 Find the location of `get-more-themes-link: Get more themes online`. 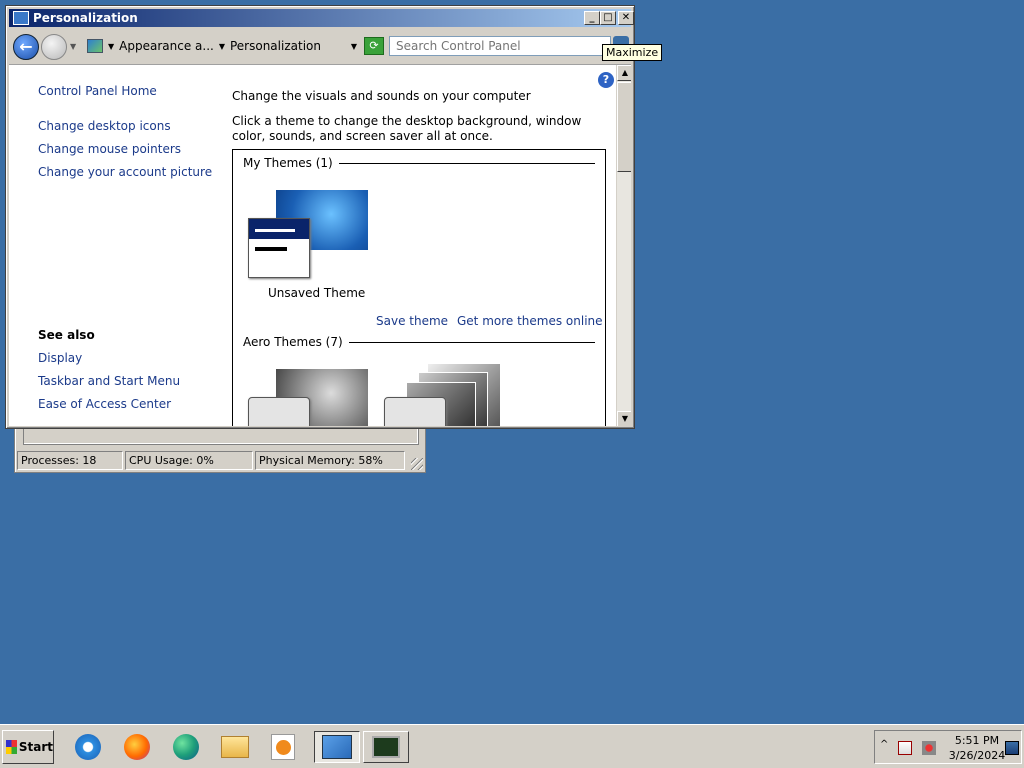

get-more-themes-link: Get more themes online is located at coordinates (530, 321).